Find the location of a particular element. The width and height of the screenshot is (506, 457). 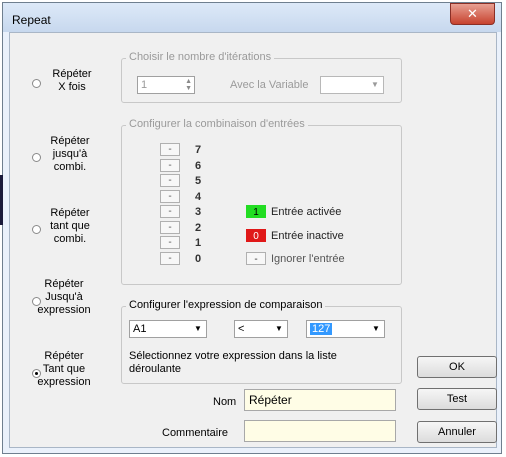

iteration-count-value: 1 is located at coordinates (144, 85).